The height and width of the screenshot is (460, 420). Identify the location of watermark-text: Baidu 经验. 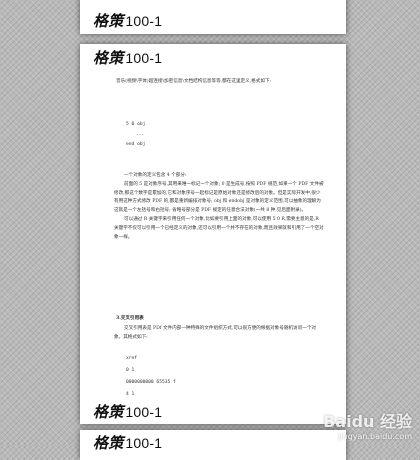
(367, 421).